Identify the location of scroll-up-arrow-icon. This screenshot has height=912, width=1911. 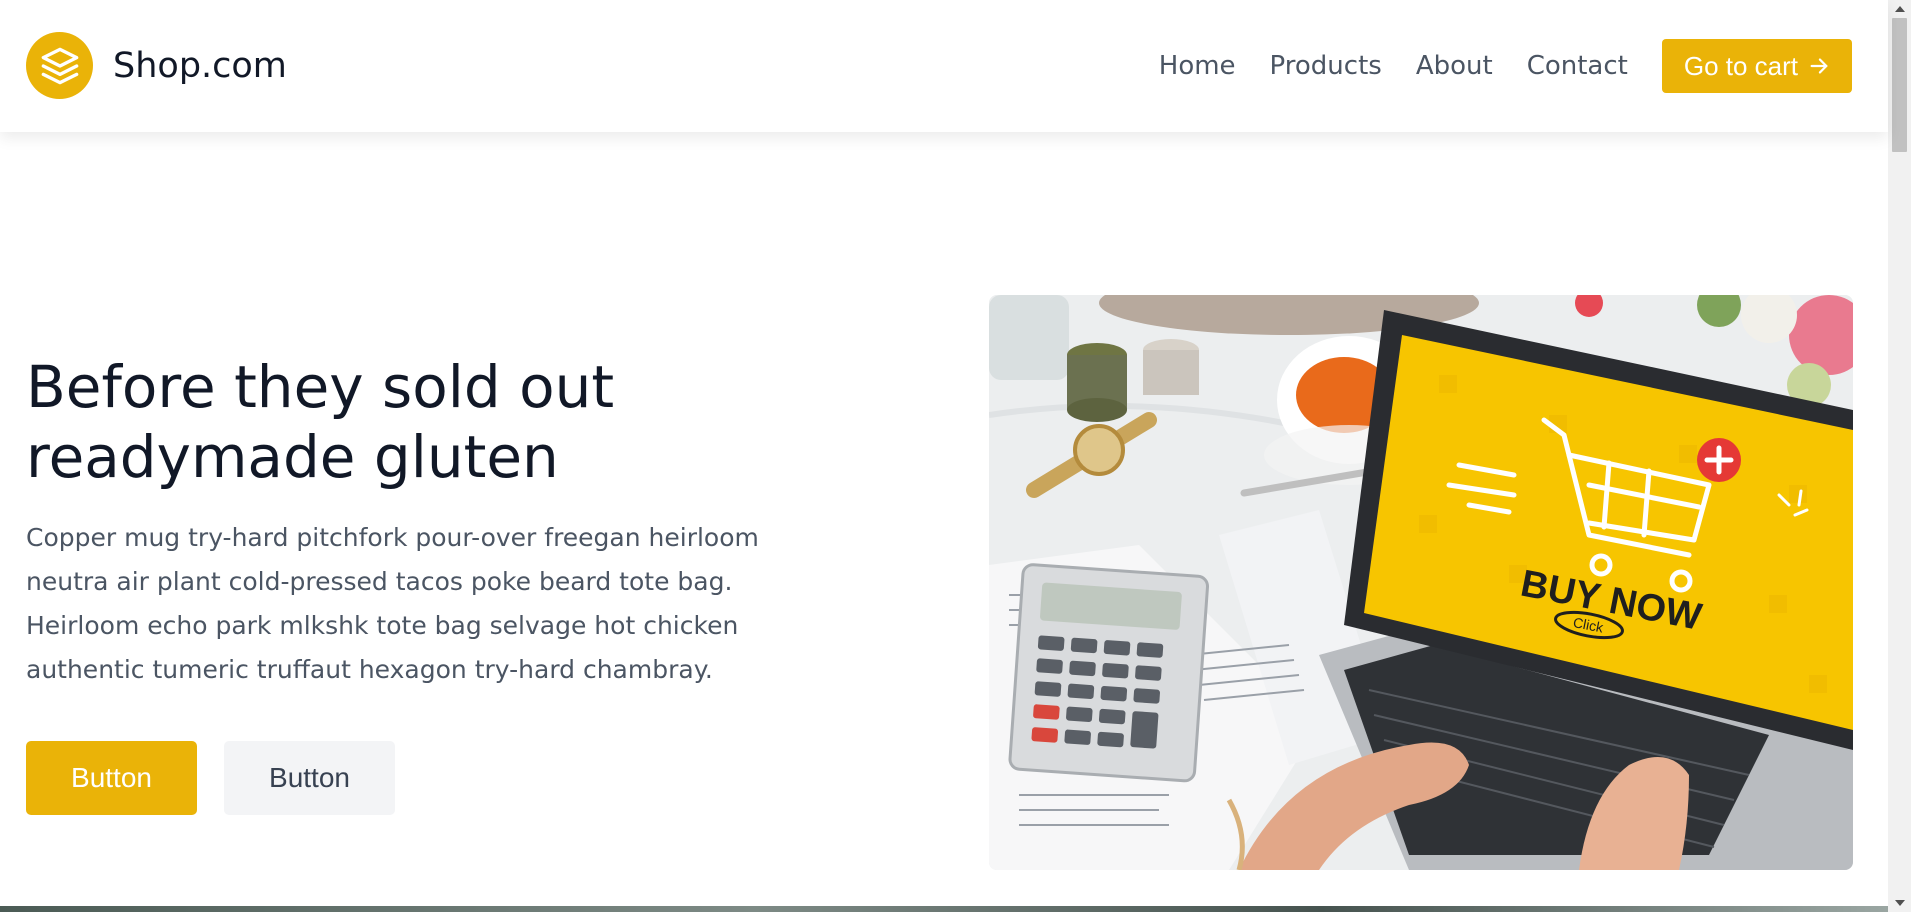
(1899, 9).